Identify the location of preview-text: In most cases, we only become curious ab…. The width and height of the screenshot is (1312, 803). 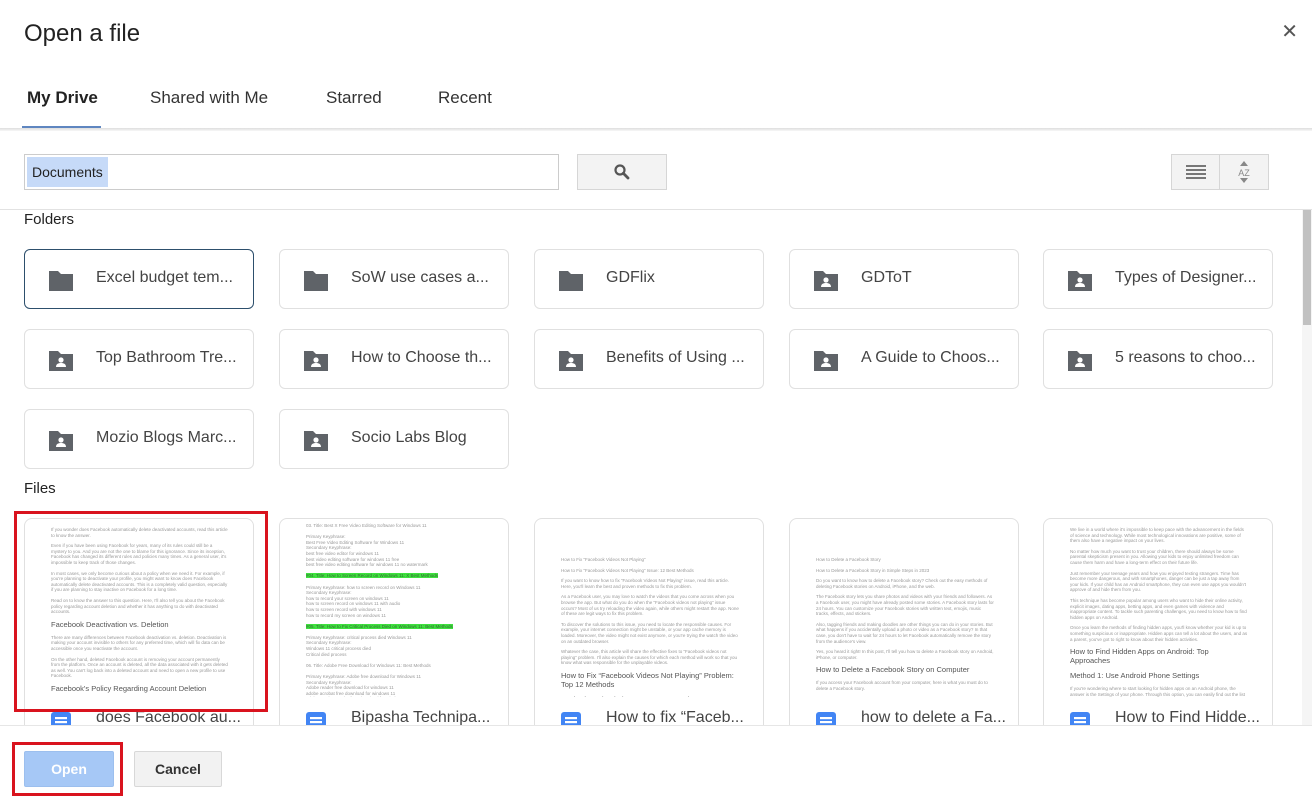
(139, 581).